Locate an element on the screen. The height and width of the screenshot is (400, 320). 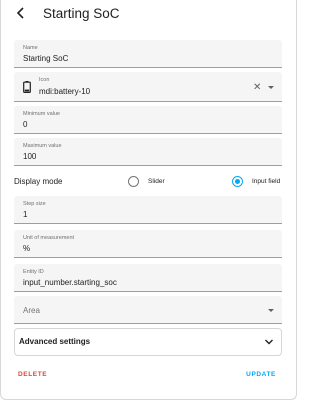
area-select: Area is located at coordinates (148, 310).